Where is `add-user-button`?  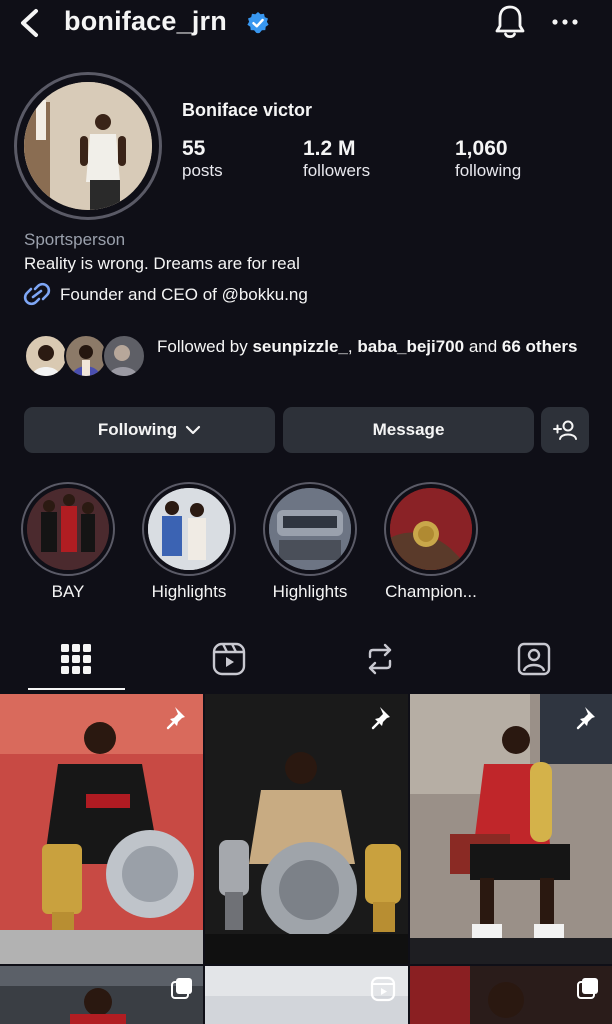 add-user-button is located at coordinates (565, 430).